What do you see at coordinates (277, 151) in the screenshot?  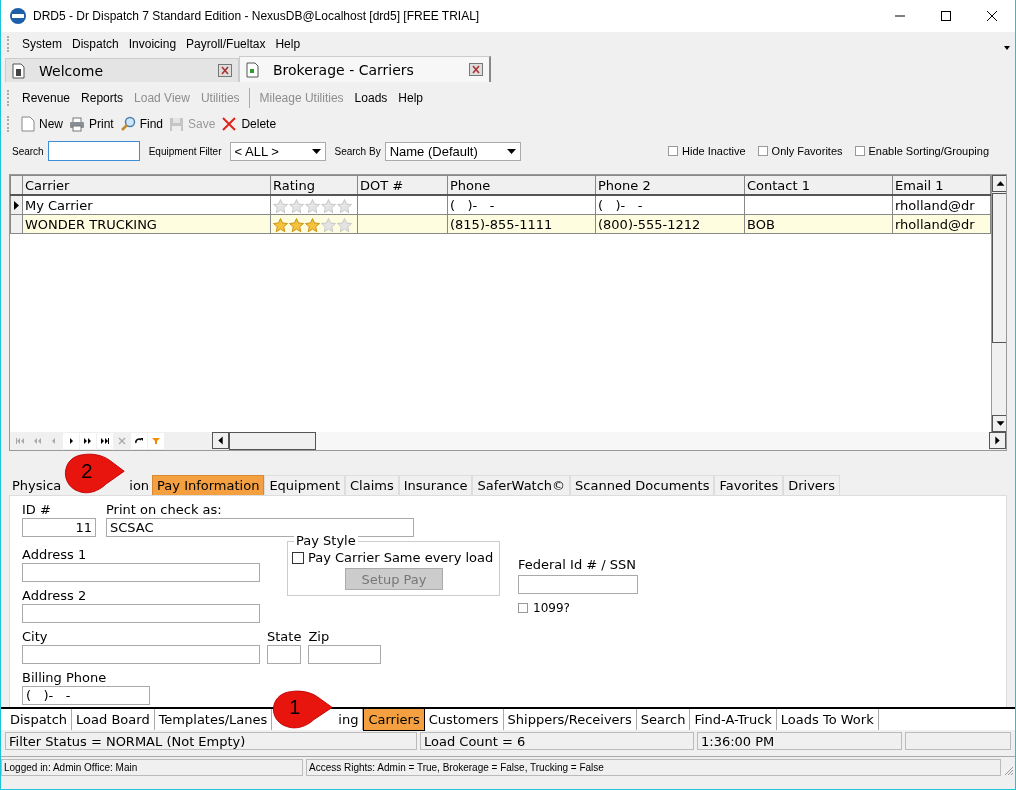 I see `equipment-filter-dropdown: < ALL >` at bounding box center [277, 151].